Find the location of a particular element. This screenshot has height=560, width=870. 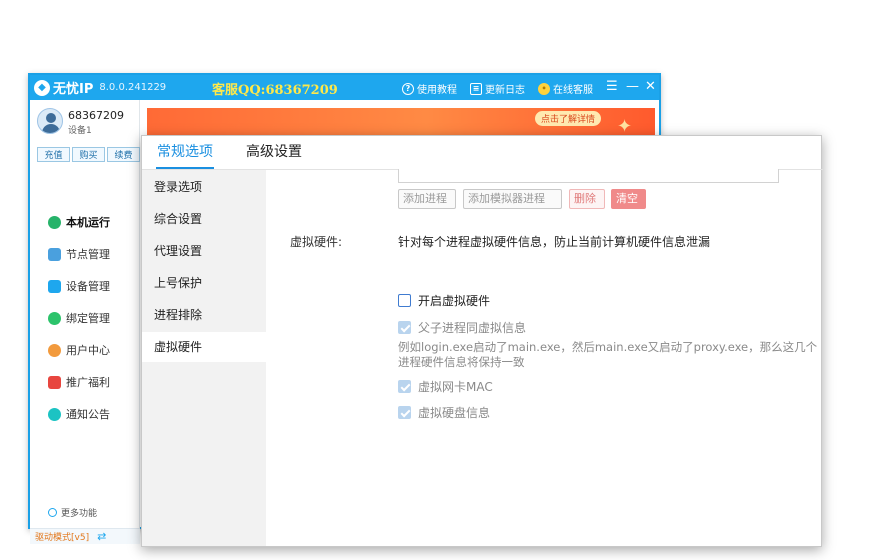

enable-virtual-hardware-option: 开启虚拟硬件 is located at coordinates (444, 300).